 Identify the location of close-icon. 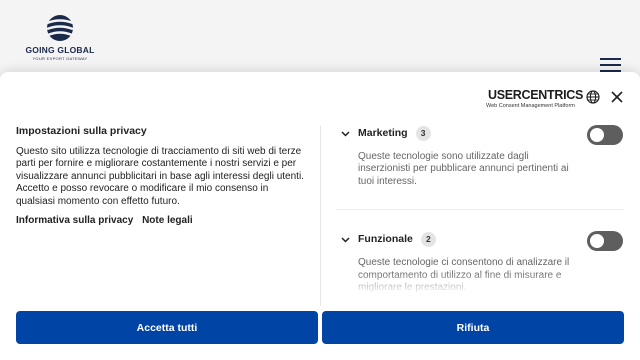
(617, 97).